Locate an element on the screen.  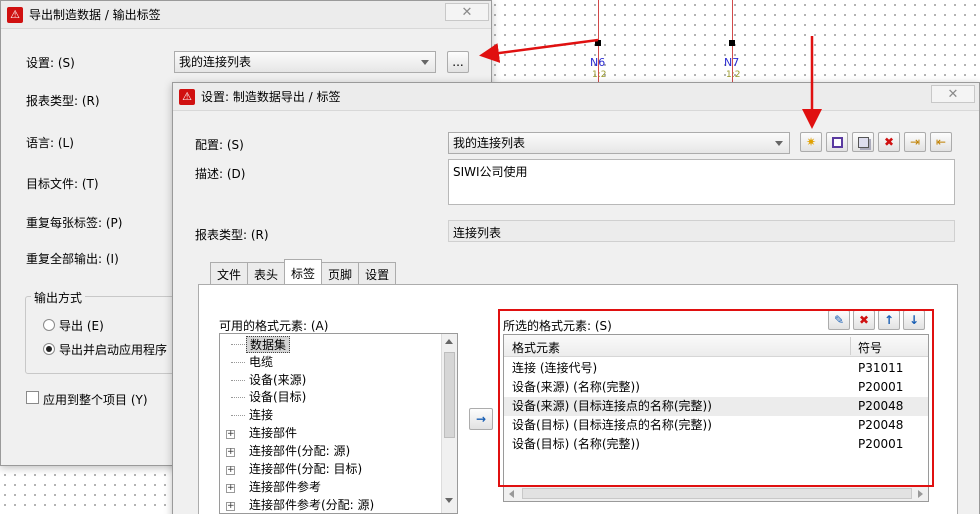
tree-item: 连接部件(分配: 源) is located at coordinates (299, 451).